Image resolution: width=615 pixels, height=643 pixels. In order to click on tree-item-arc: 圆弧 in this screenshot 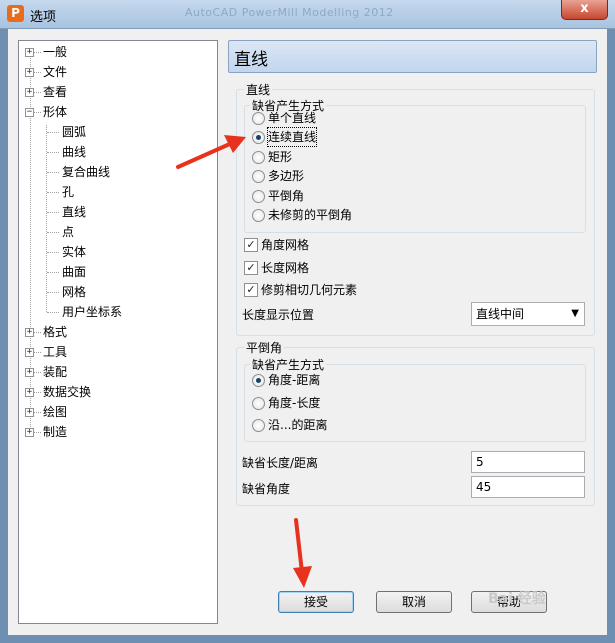, I will do `click(117, 132)`.